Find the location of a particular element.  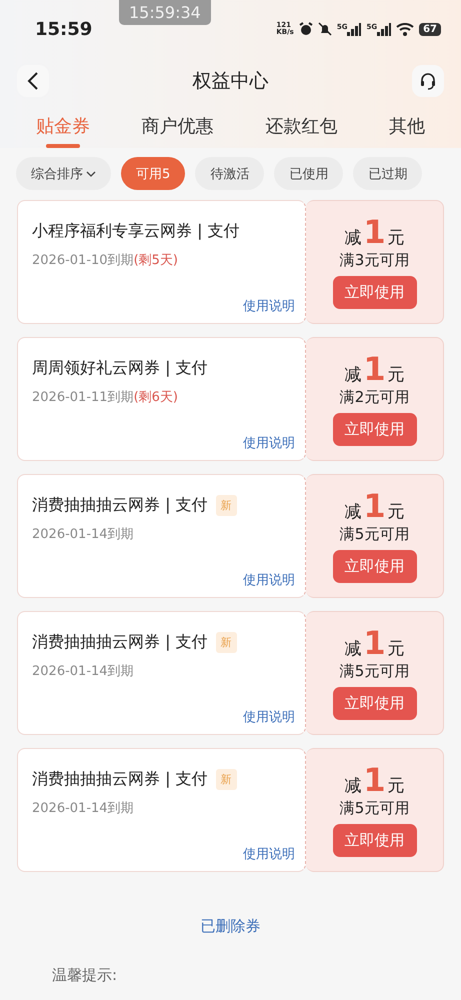

muted-bell-icon is located at coordinates (325, 29).